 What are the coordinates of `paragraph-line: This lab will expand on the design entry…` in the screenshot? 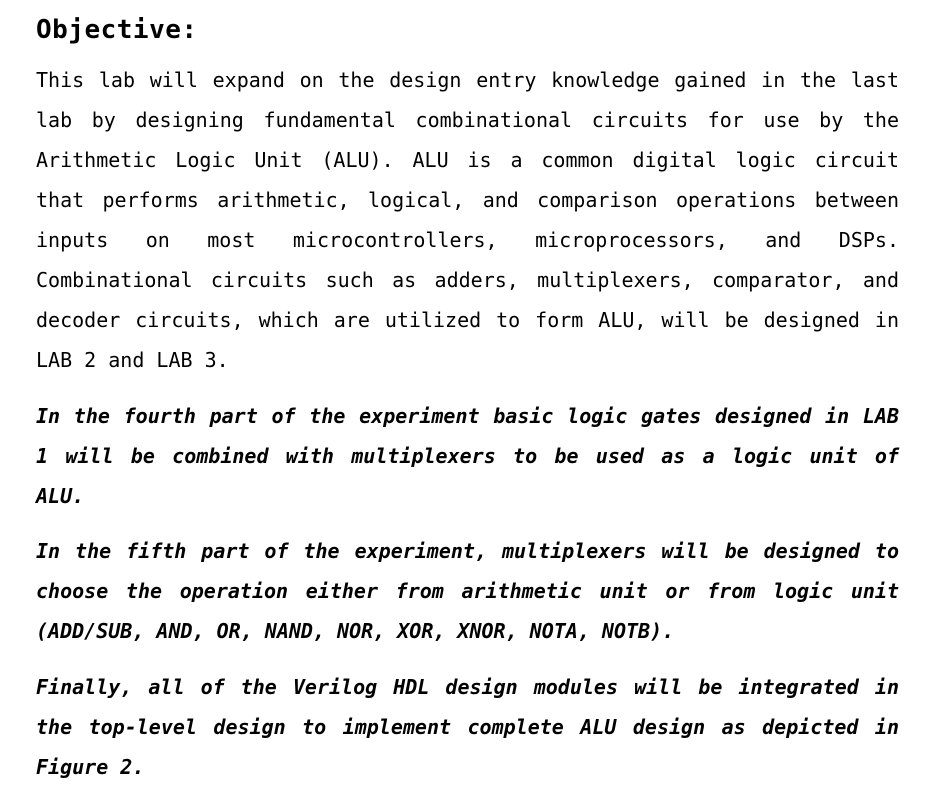 It's located at (467, 80).